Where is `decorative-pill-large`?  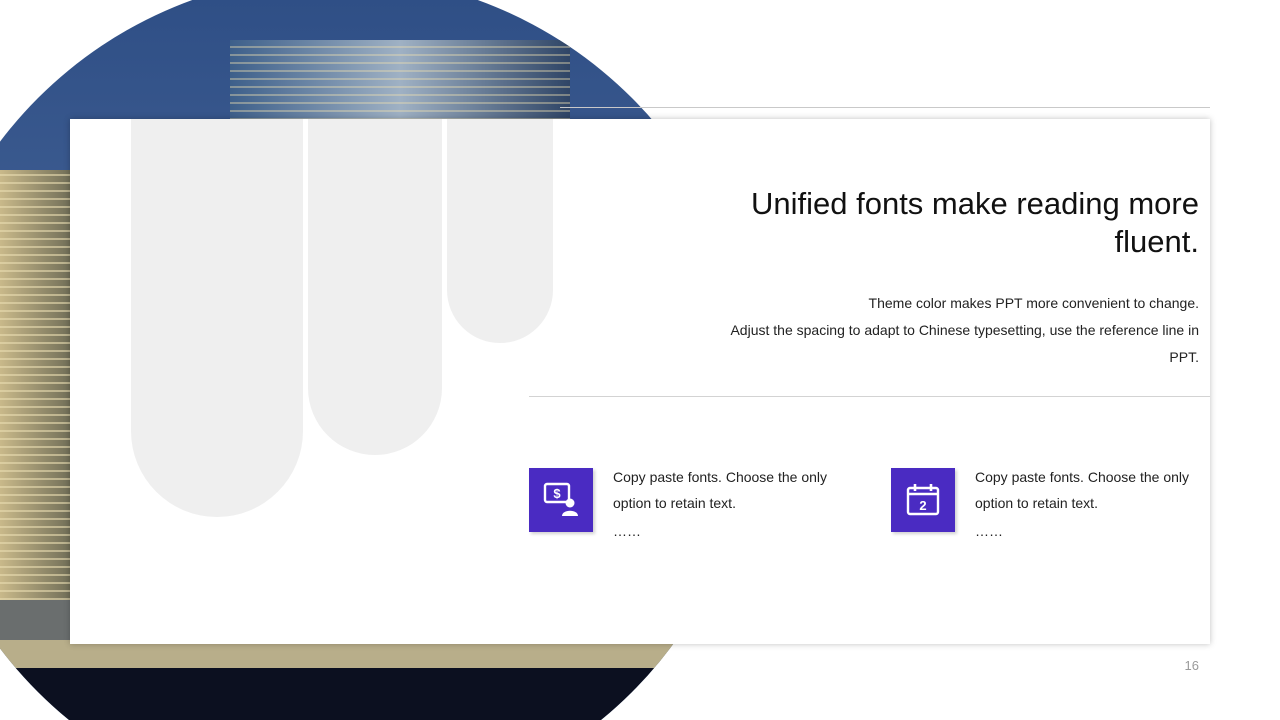
decorative-pill-large is located at coordinates (217, 318).